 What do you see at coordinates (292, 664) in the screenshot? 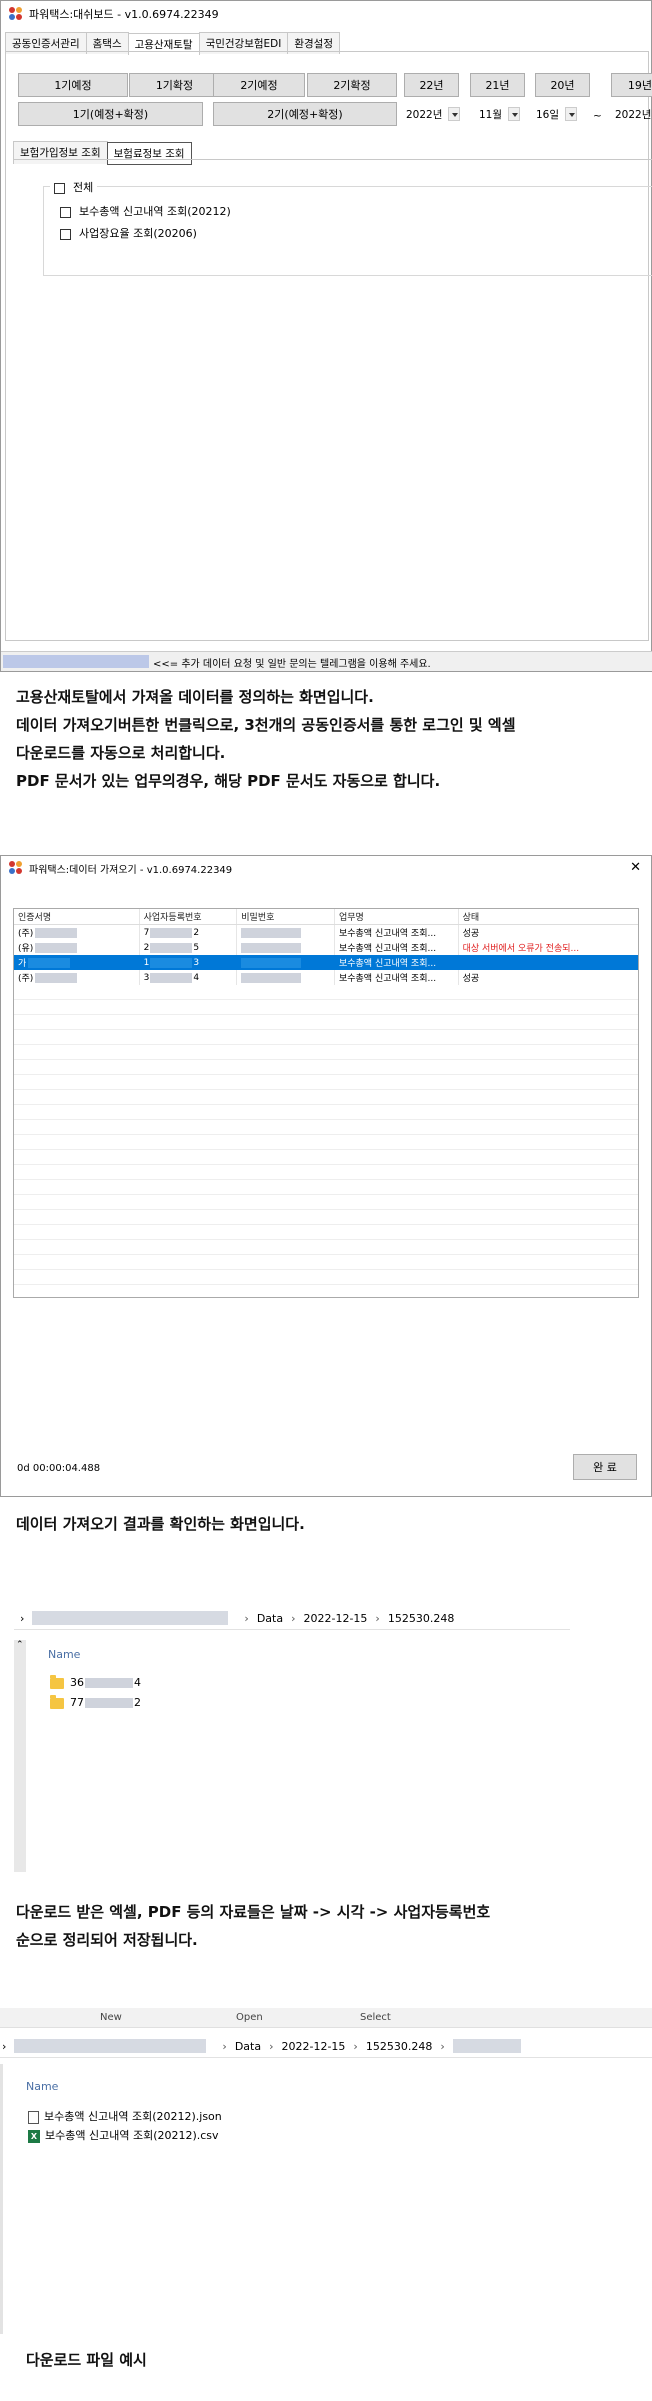
I see `status-text: <<= 추가 데이터 요청 및 일반 문의는 텔레그램을 이용해 주세요.` at bounding box center [292, 664].